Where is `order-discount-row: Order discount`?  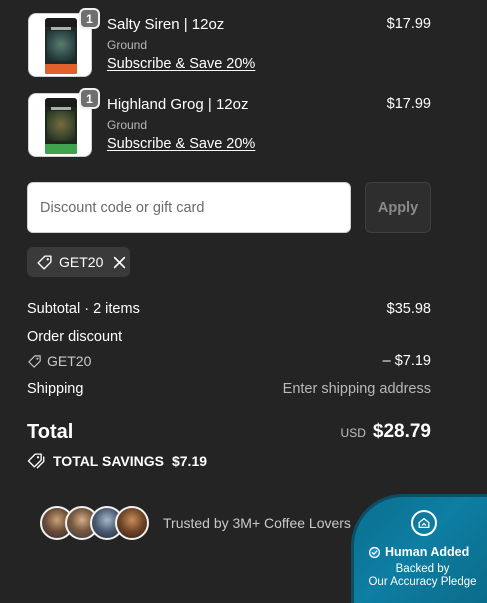
order-discount-row: Order discount is located at coordinates (229, 339).